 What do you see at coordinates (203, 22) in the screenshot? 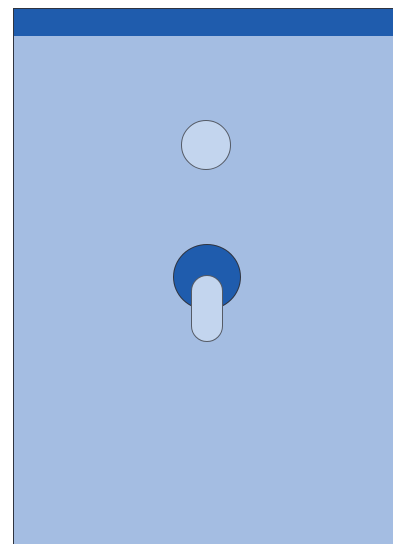
I see `top-bar` at bounding box center [203, 22].